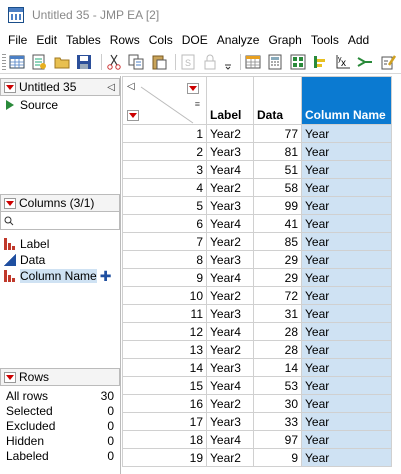 Image resolution: width=401 pixels, height=474 pixels. What do you see at coordinates (257, 259) in the screenshot?
I see `table-row: 8 Year3 29 Year` at bounding box center [257, 259].